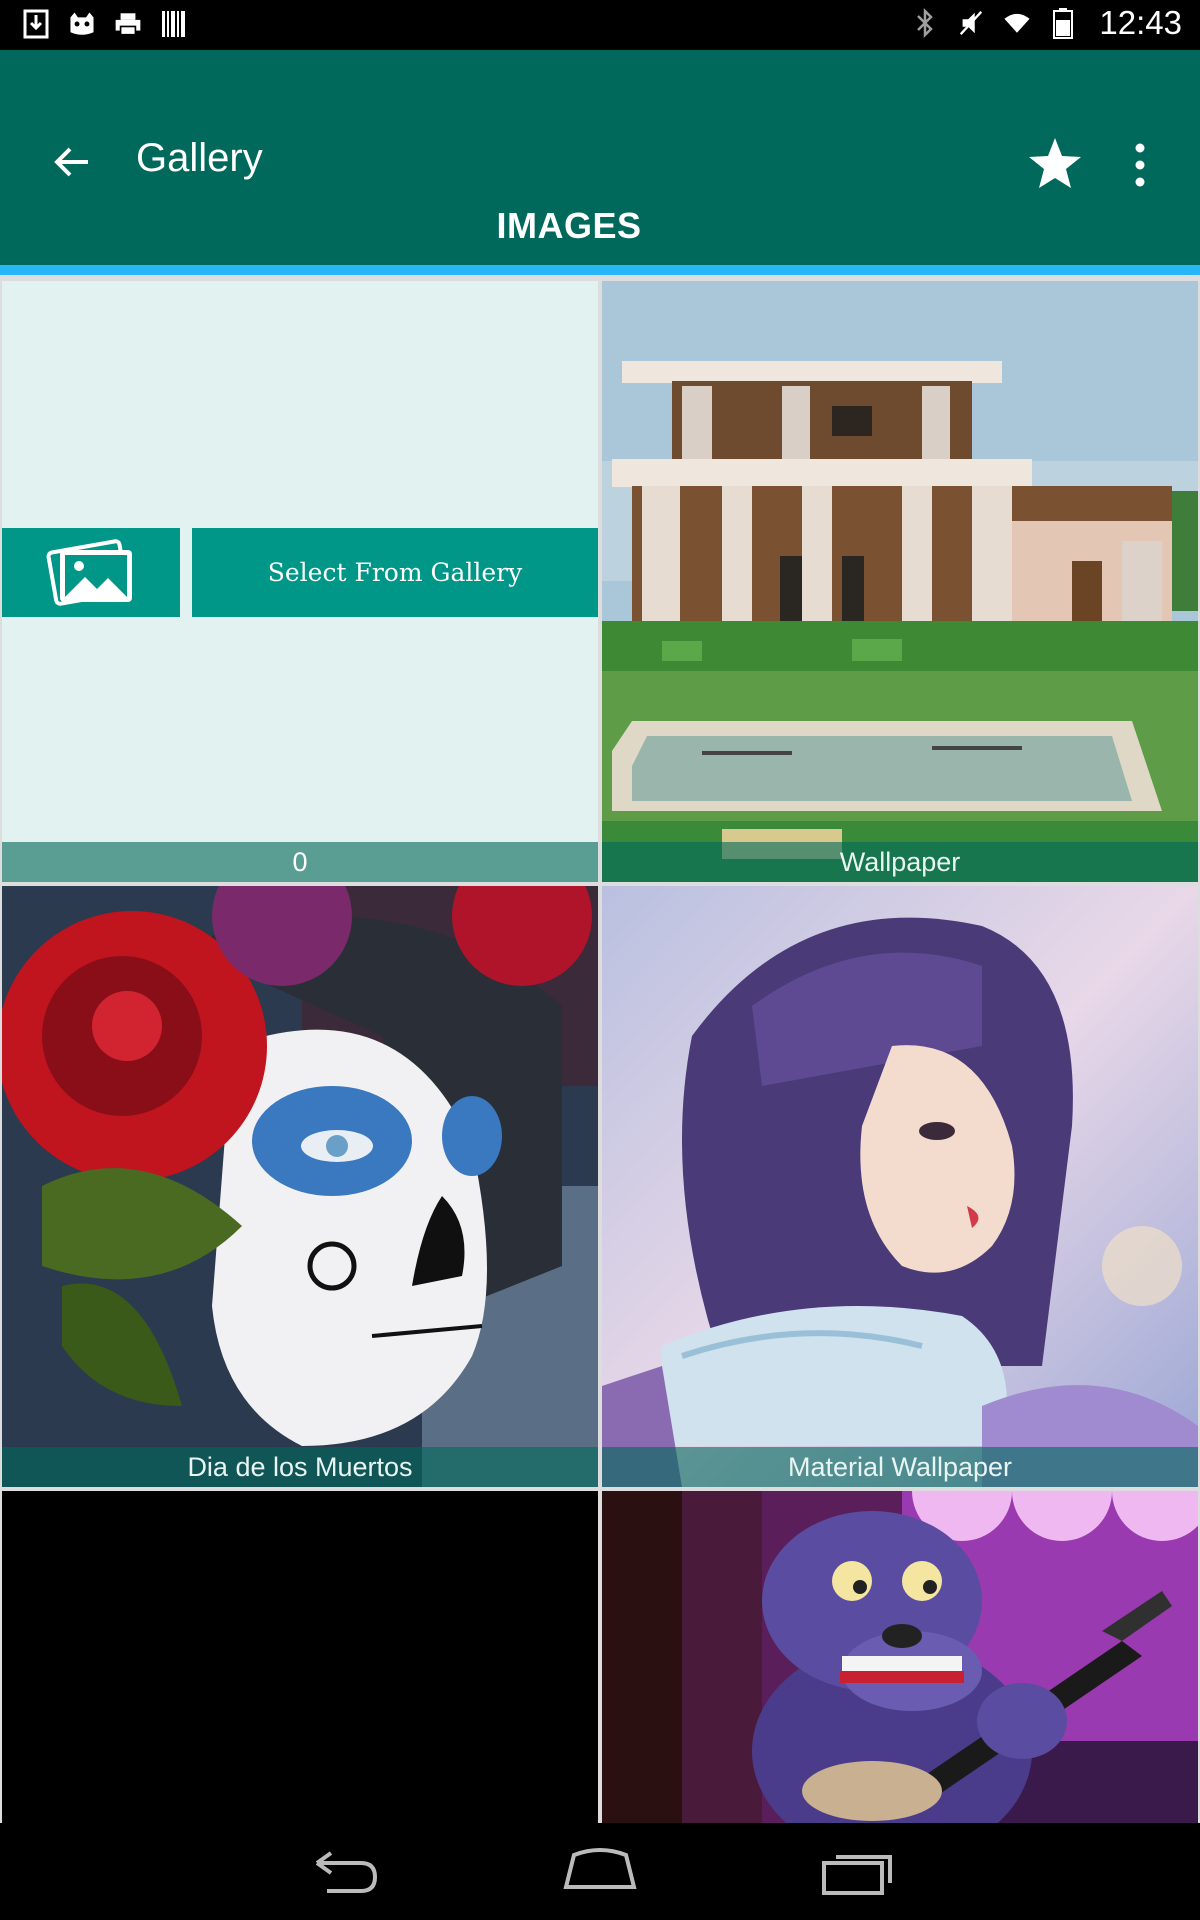 The width and height of the screenshot is (1200, 1920). Describe the element at coordinates (1140, 165) in the screenshot. I see `overflow-menu-icon` at that location.